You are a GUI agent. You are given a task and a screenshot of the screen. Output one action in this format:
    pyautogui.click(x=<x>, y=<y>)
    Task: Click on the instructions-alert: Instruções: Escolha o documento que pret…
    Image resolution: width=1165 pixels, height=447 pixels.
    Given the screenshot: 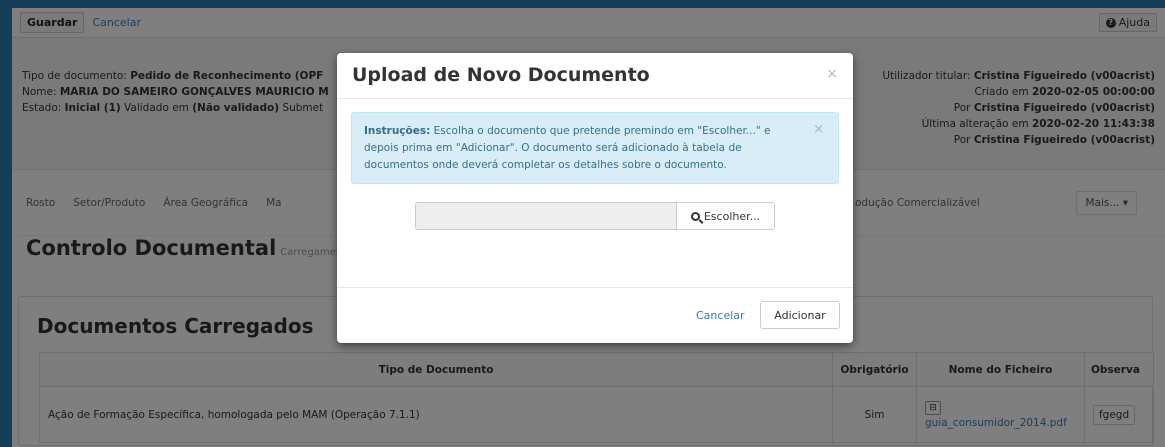 What is the action you would take?
    pyautogui.click(x=595, y=148)
    